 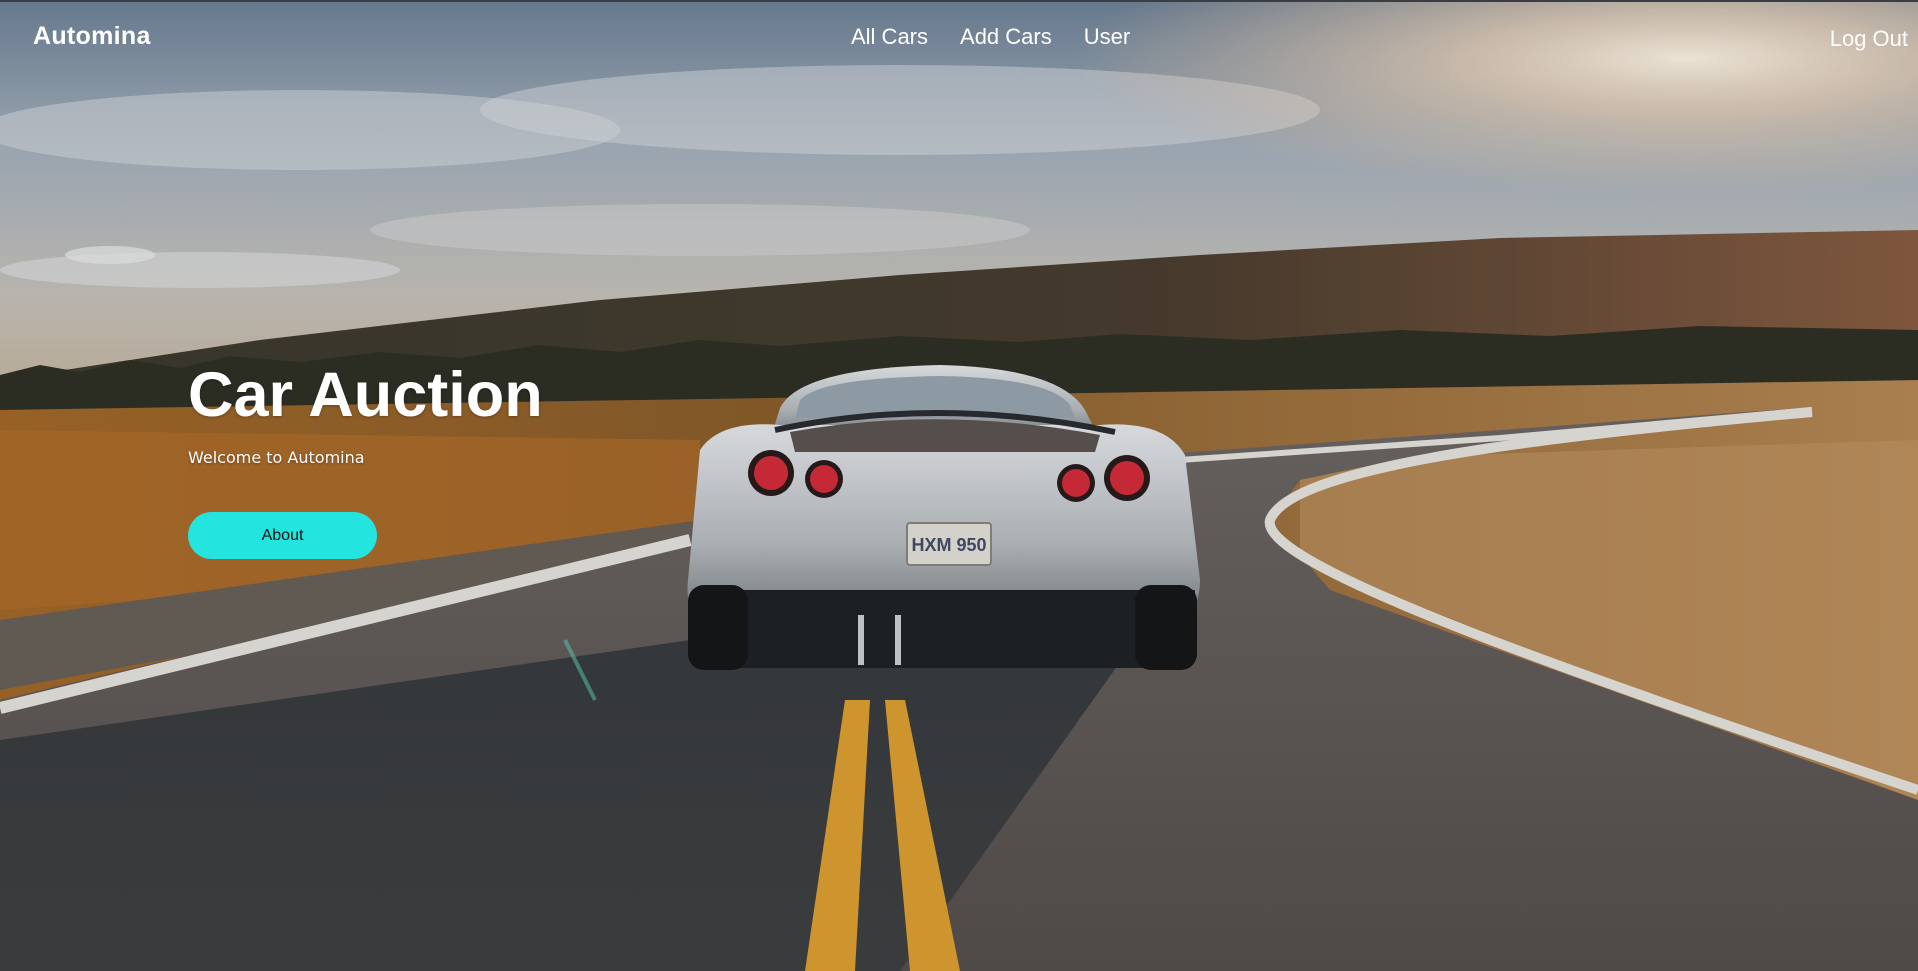 I want to click on logout-link: Log Out, so click(x=1869, y=39).